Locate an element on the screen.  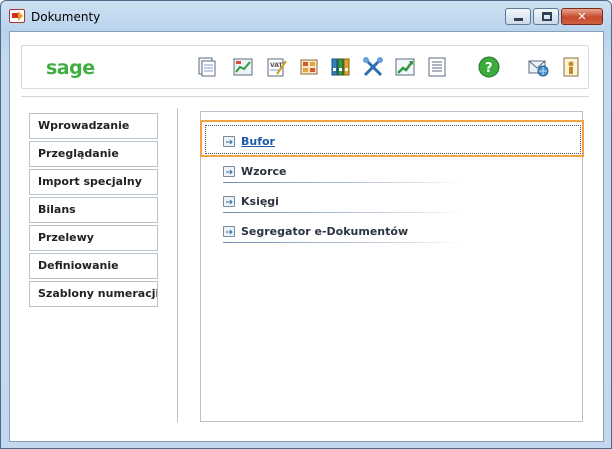
growth-chart-icon is located at coordinates (405, 67).